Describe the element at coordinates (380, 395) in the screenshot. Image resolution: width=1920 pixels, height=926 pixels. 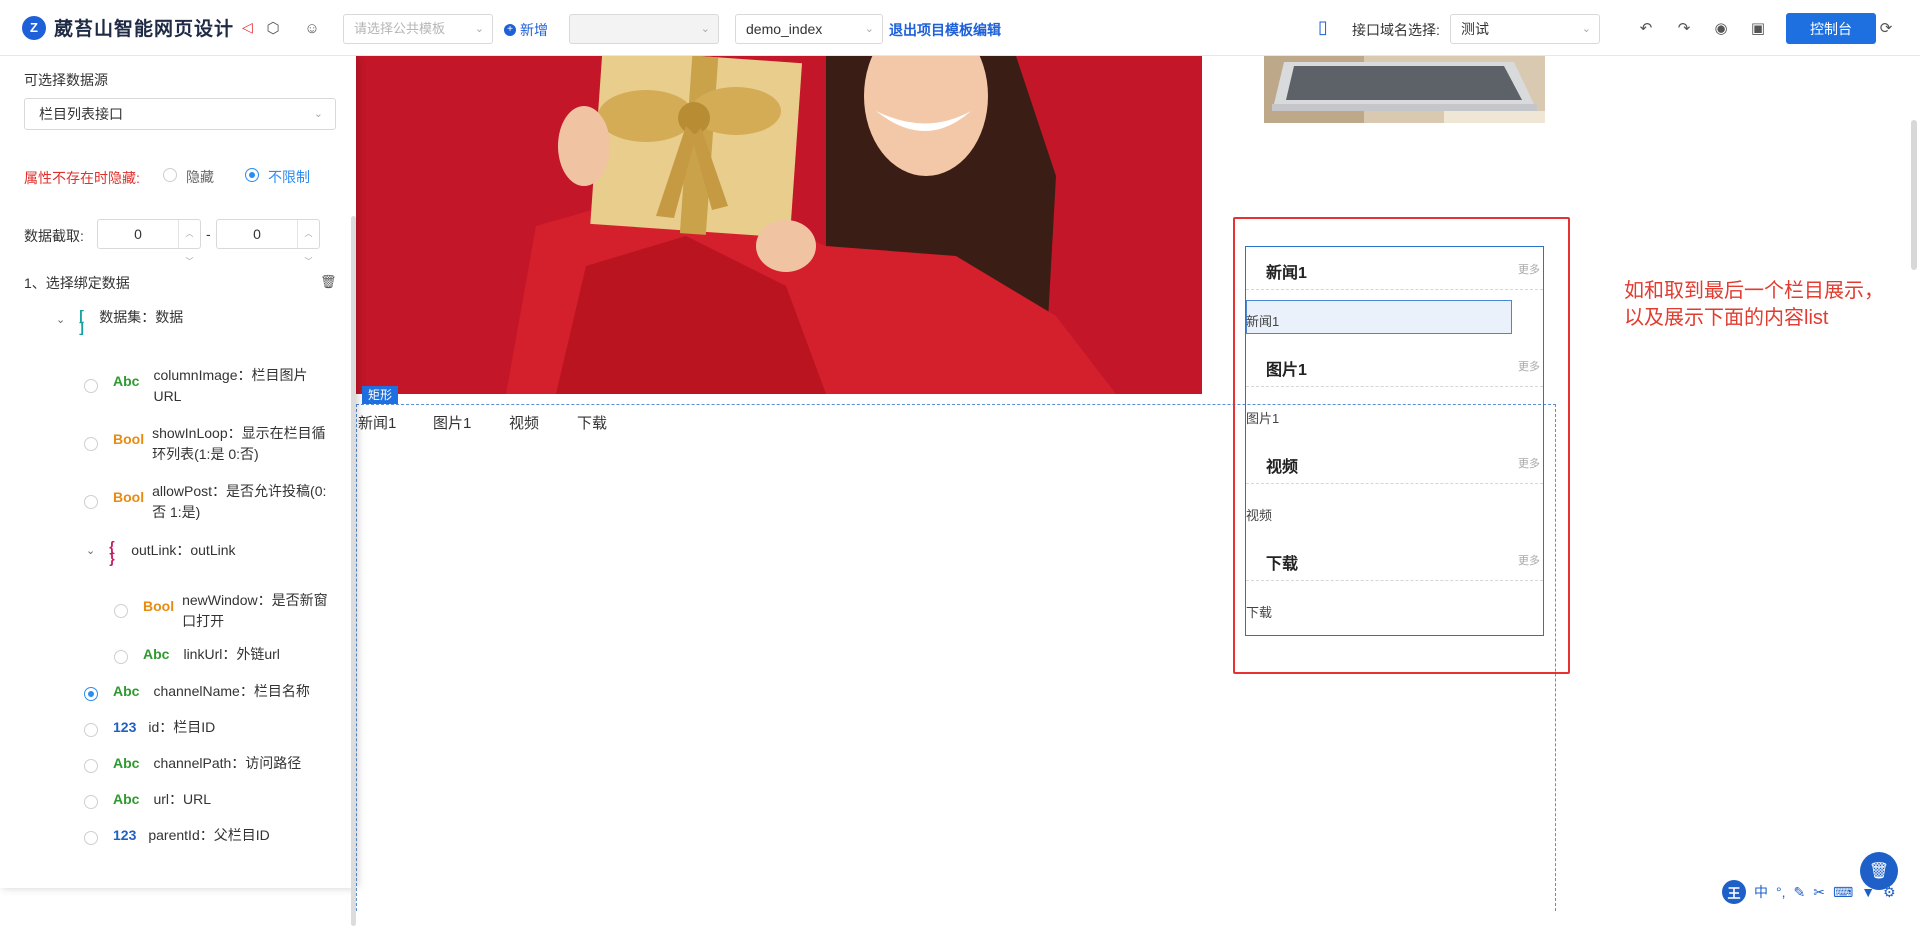
I see `rect-component-label: 矩形` at that location.